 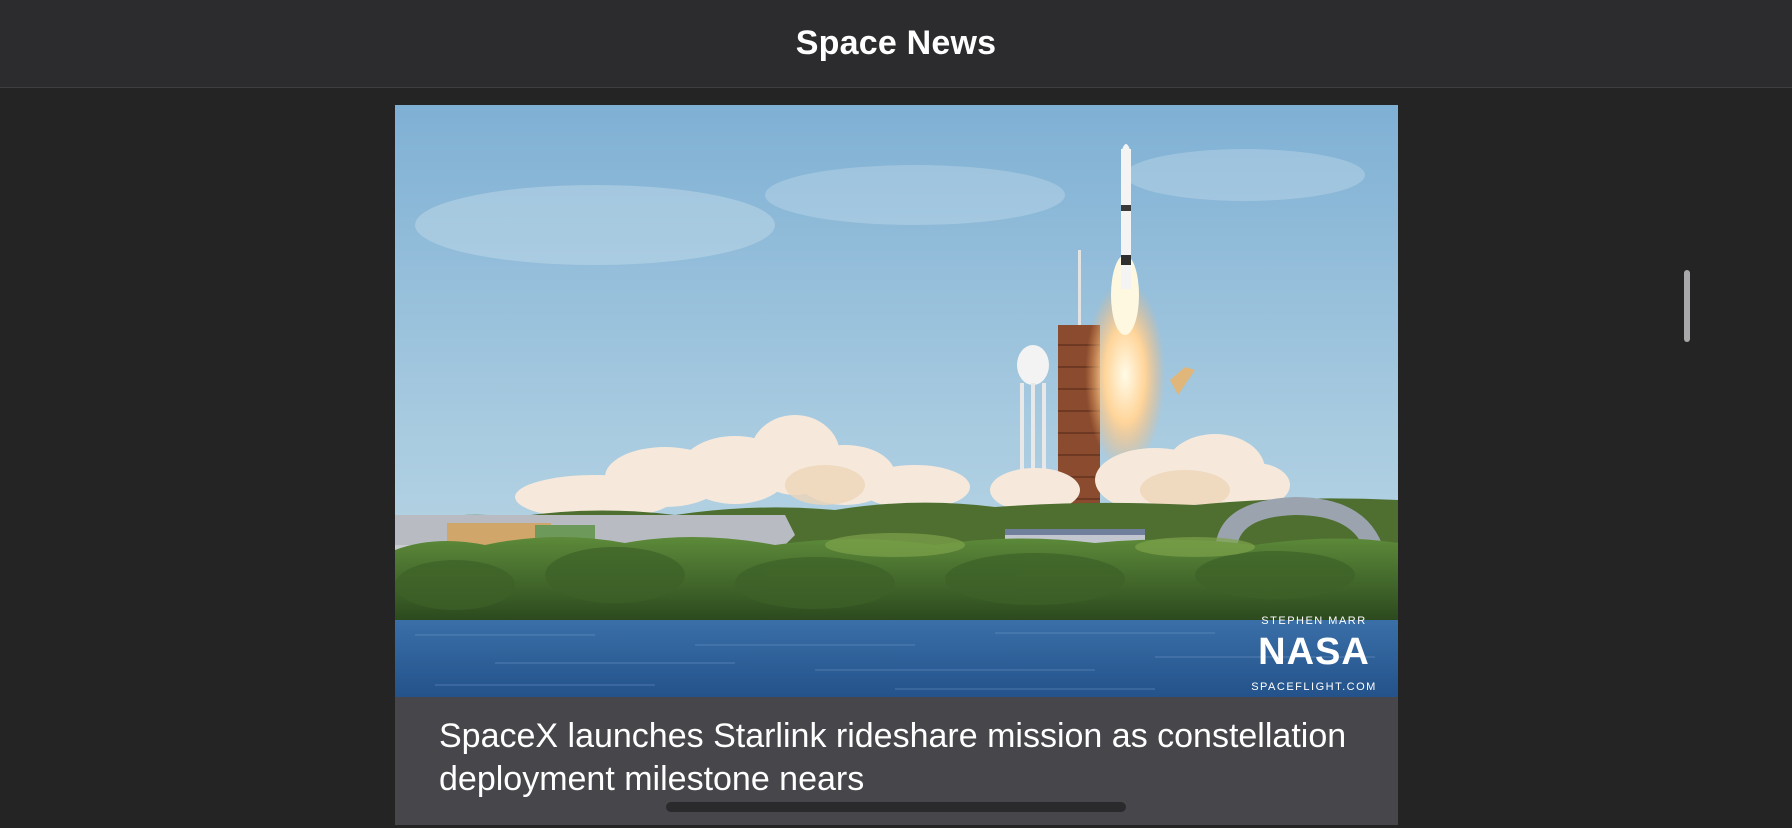 I want to click on home-indicator, so click(x=896, y=807).